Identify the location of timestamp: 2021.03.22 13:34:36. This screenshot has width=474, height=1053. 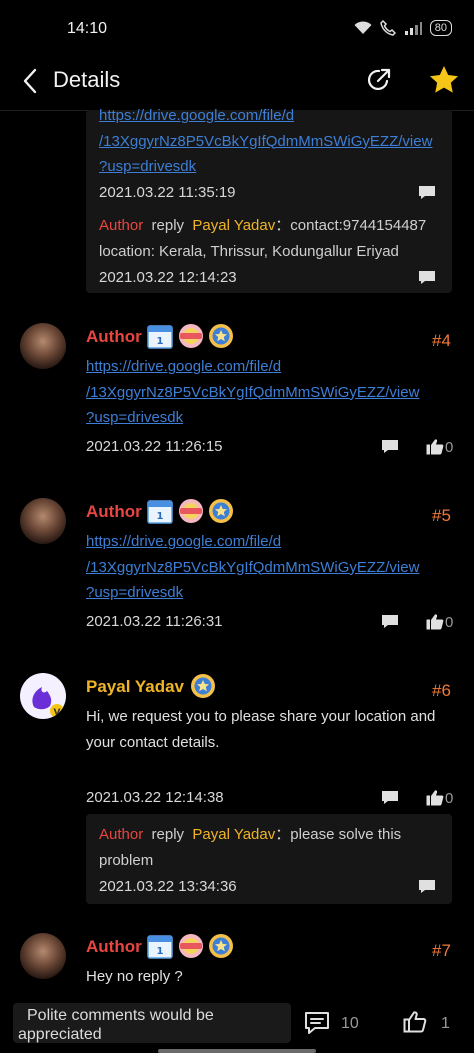
(168, 886).